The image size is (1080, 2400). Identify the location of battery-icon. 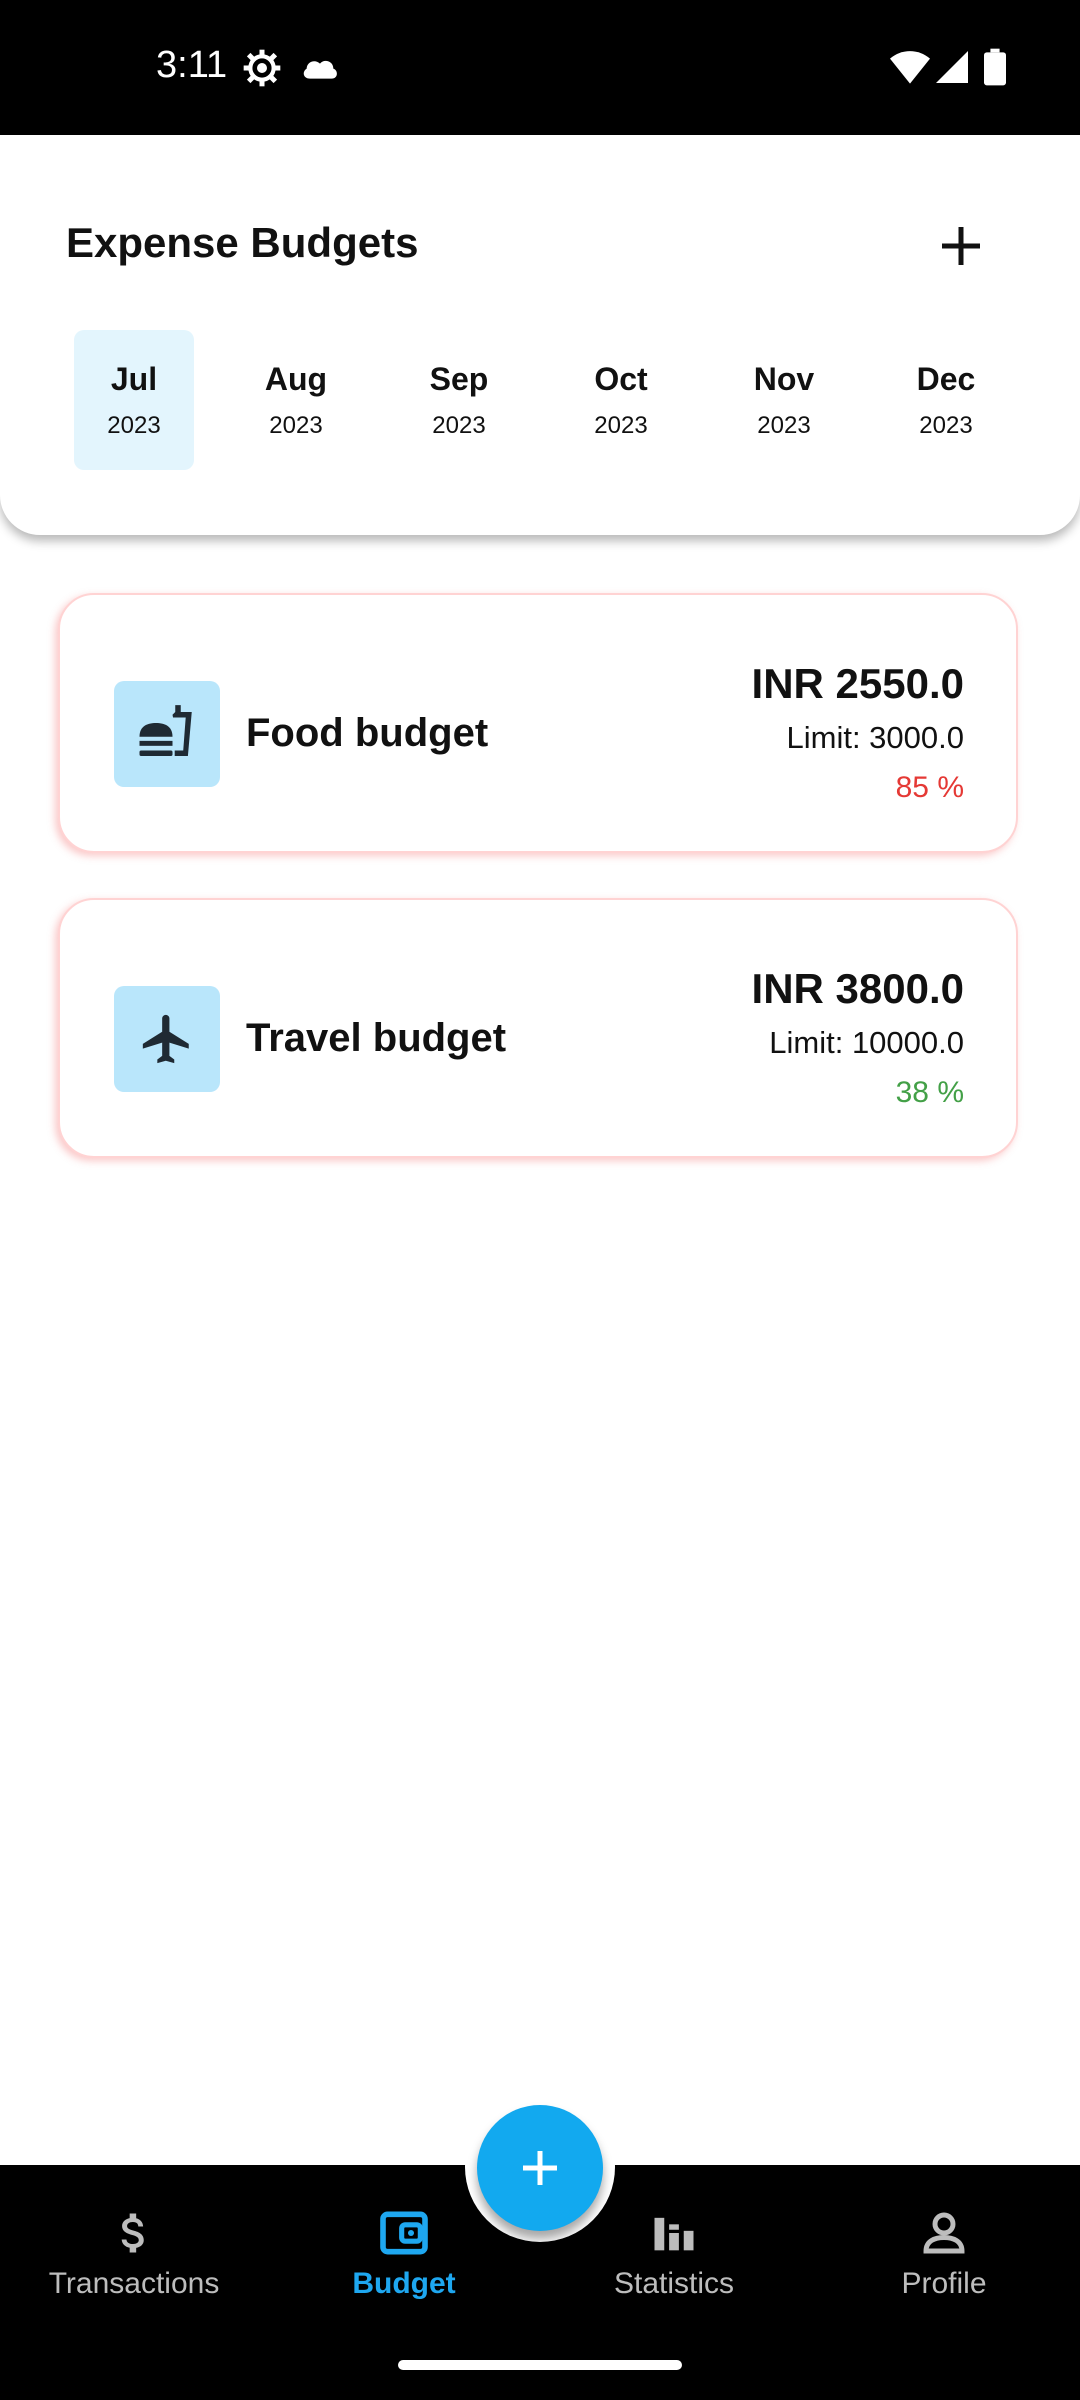
(995, 69).